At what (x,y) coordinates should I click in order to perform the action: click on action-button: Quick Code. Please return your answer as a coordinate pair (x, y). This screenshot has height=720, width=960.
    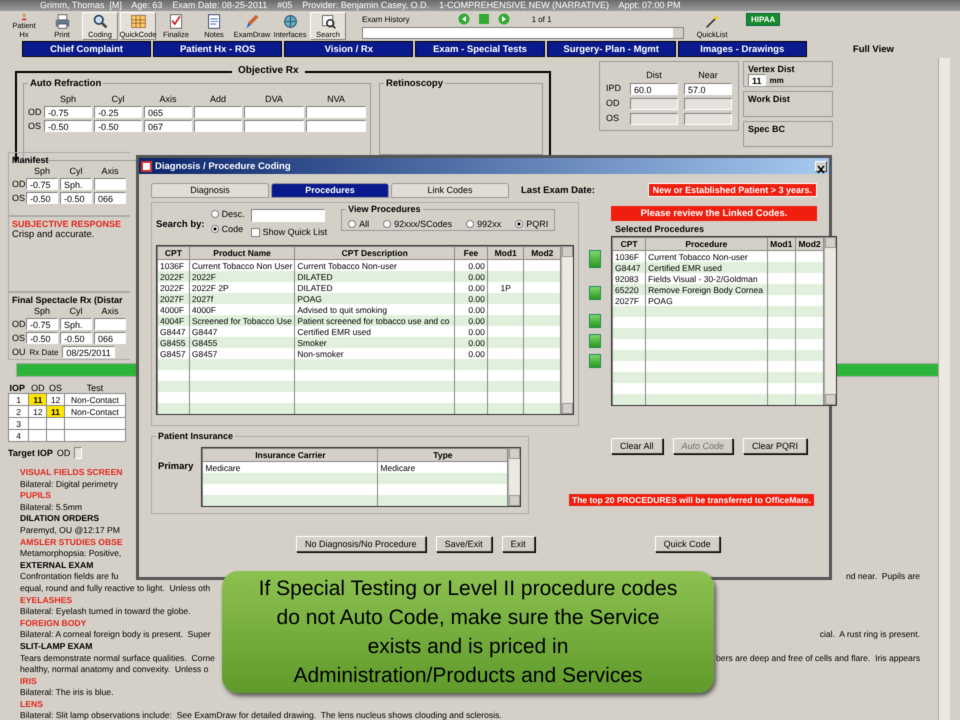
    Looking at the image, I should click on (687, 544).